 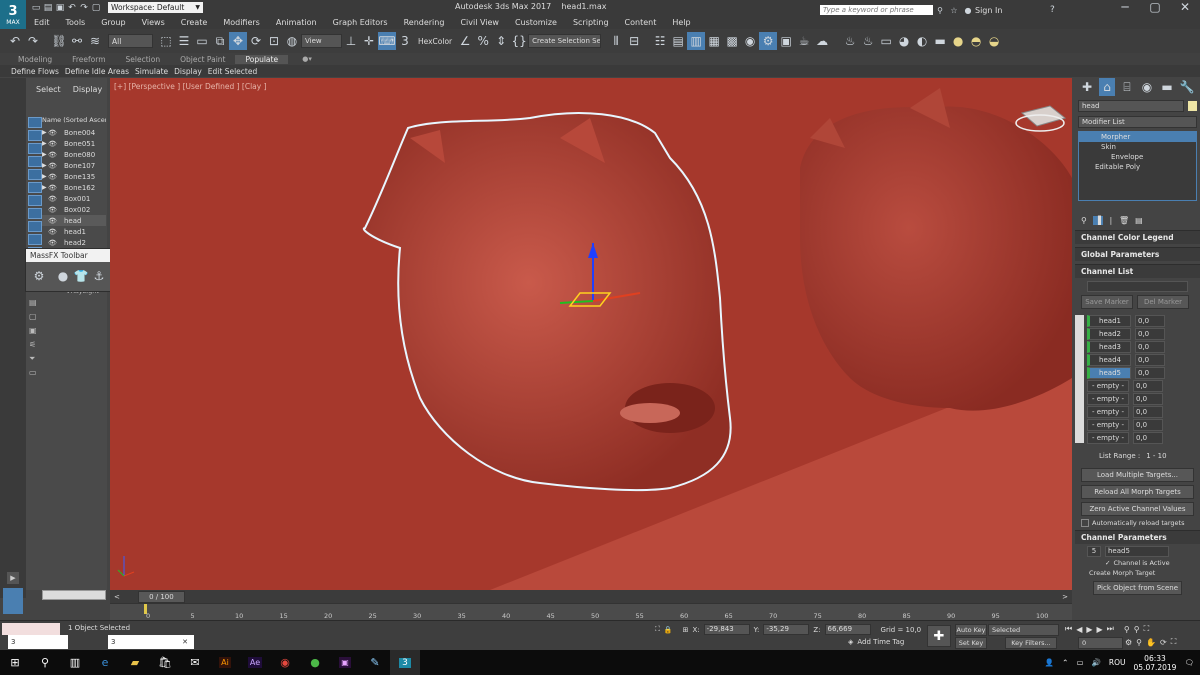 What do you see at coordinates (315, 662) in the screenshot?
I see `upwork-icon: ●` at bounding box center [315, 662].